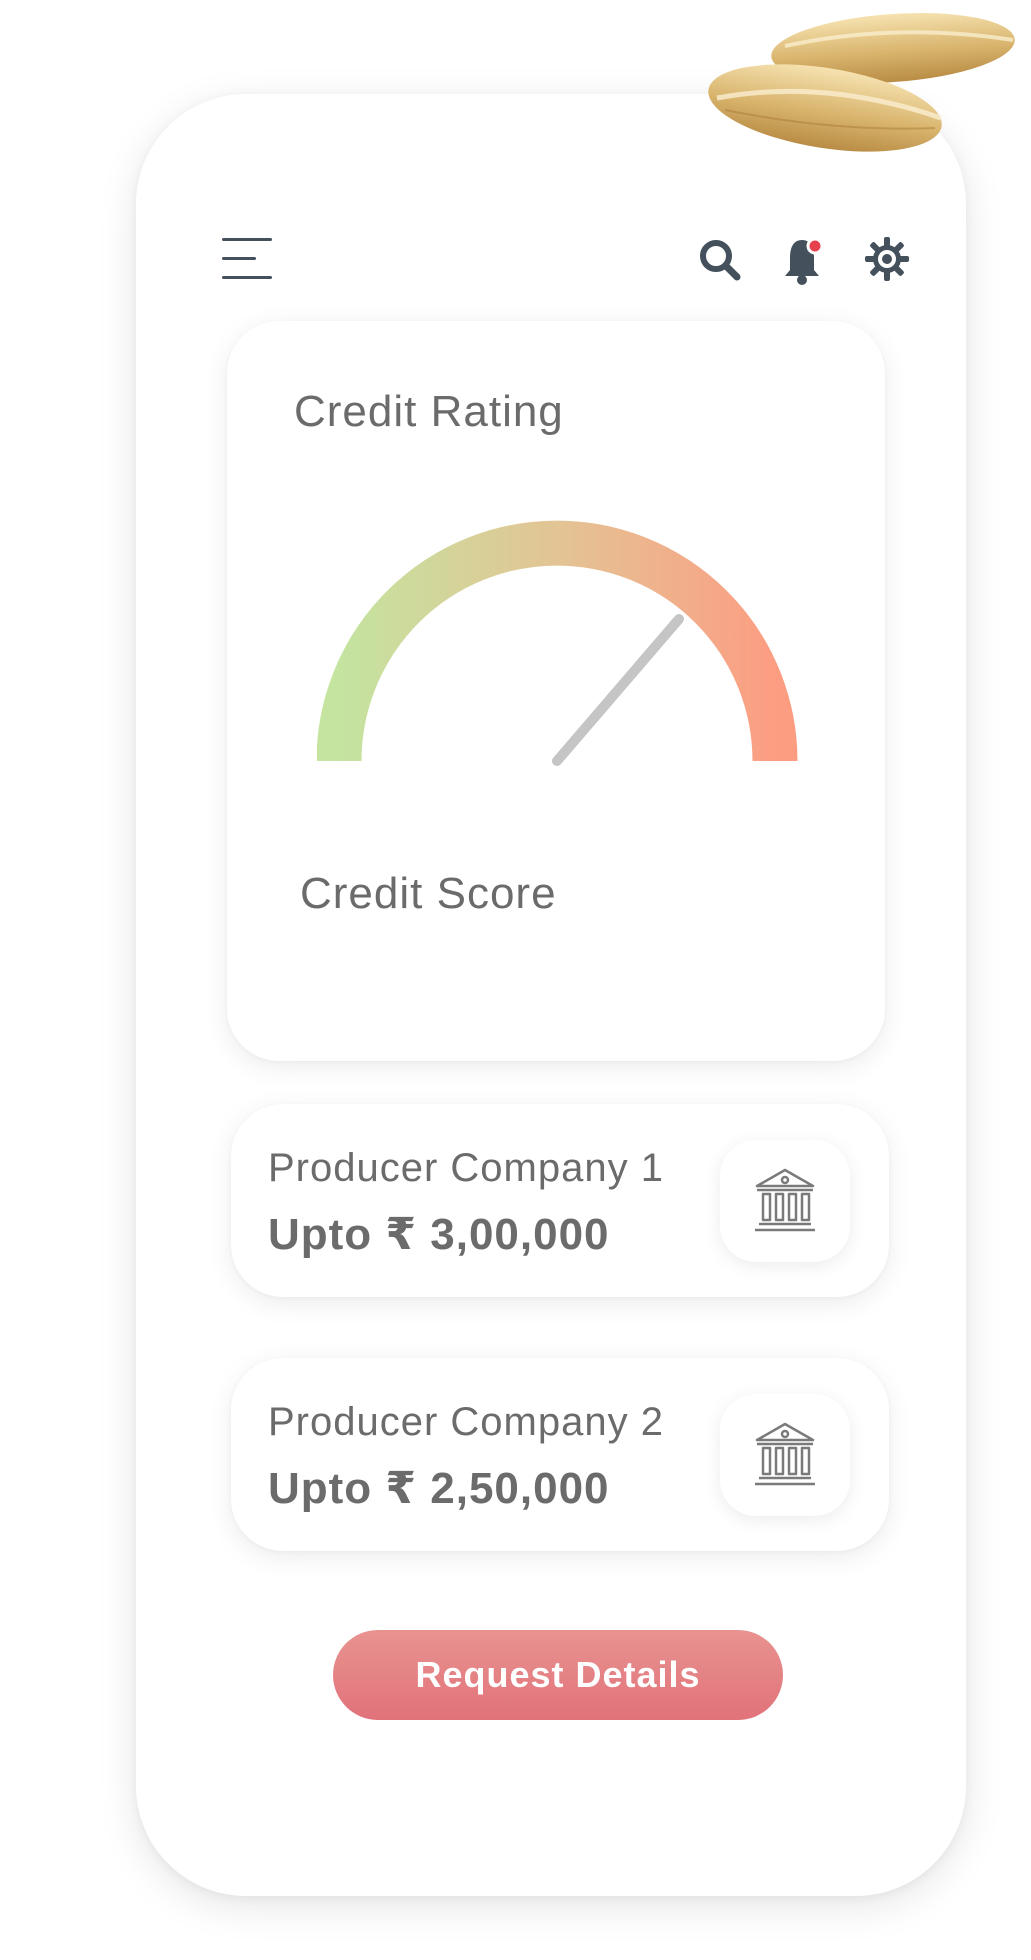 This screenshot has height=1960, width=1031. What do you see at coordinates (618, 690) in the screenshot?
I see `gauge-needle` at bounding box center [618, 690].